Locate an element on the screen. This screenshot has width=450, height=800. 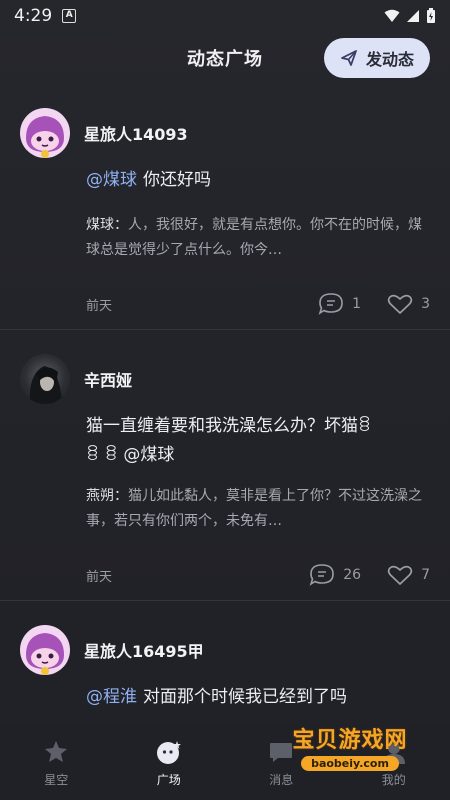
post-body: 猫一直缠着要和我洗澡怎么办？坏猫ꊞ ꊞ ꊞ @煤球 is located at coordinates (258, 441).